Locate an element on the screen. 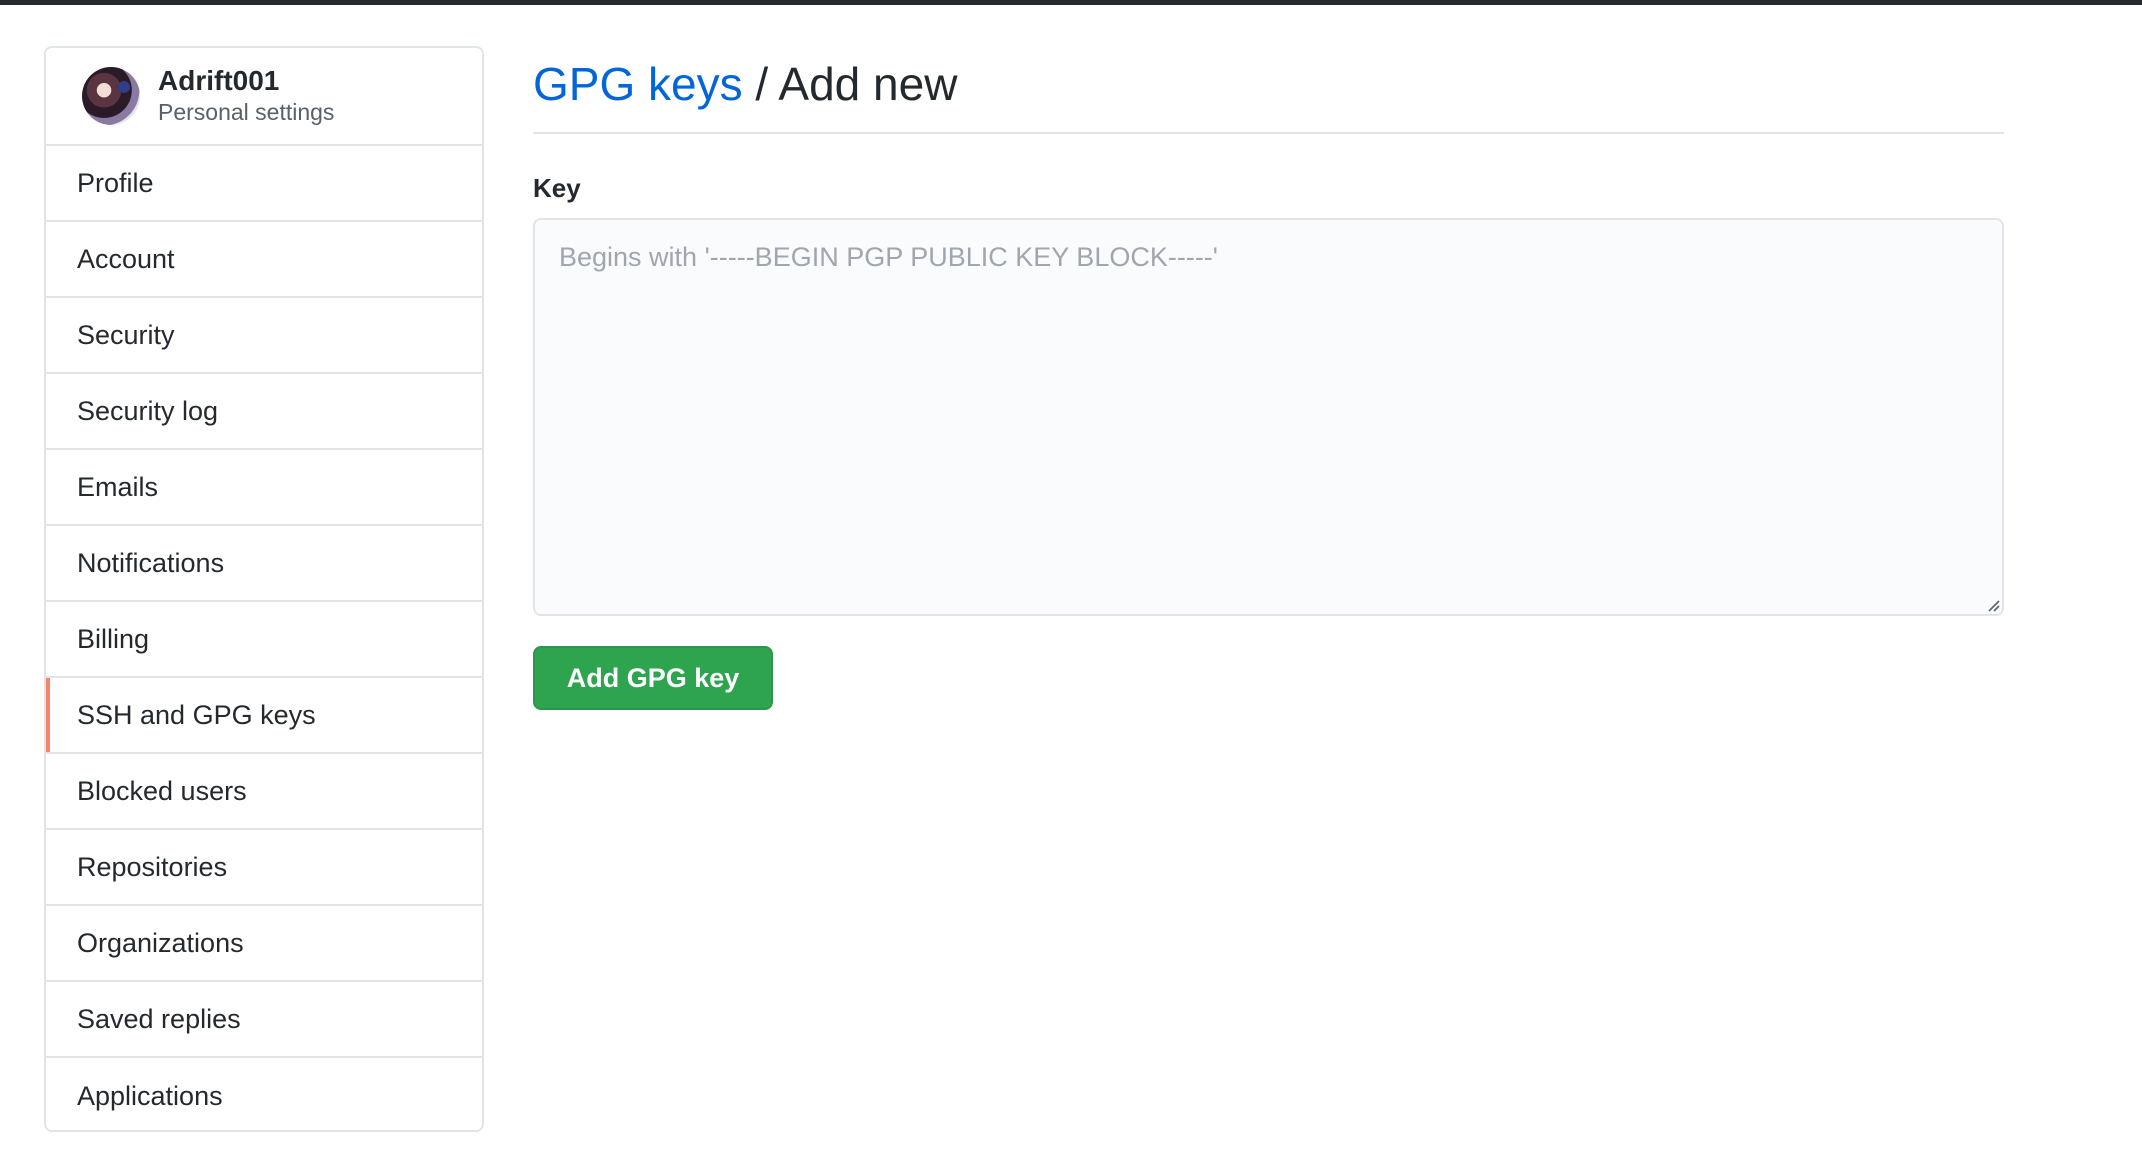  page-title-text: Add new is located at coordinates (868, 84).